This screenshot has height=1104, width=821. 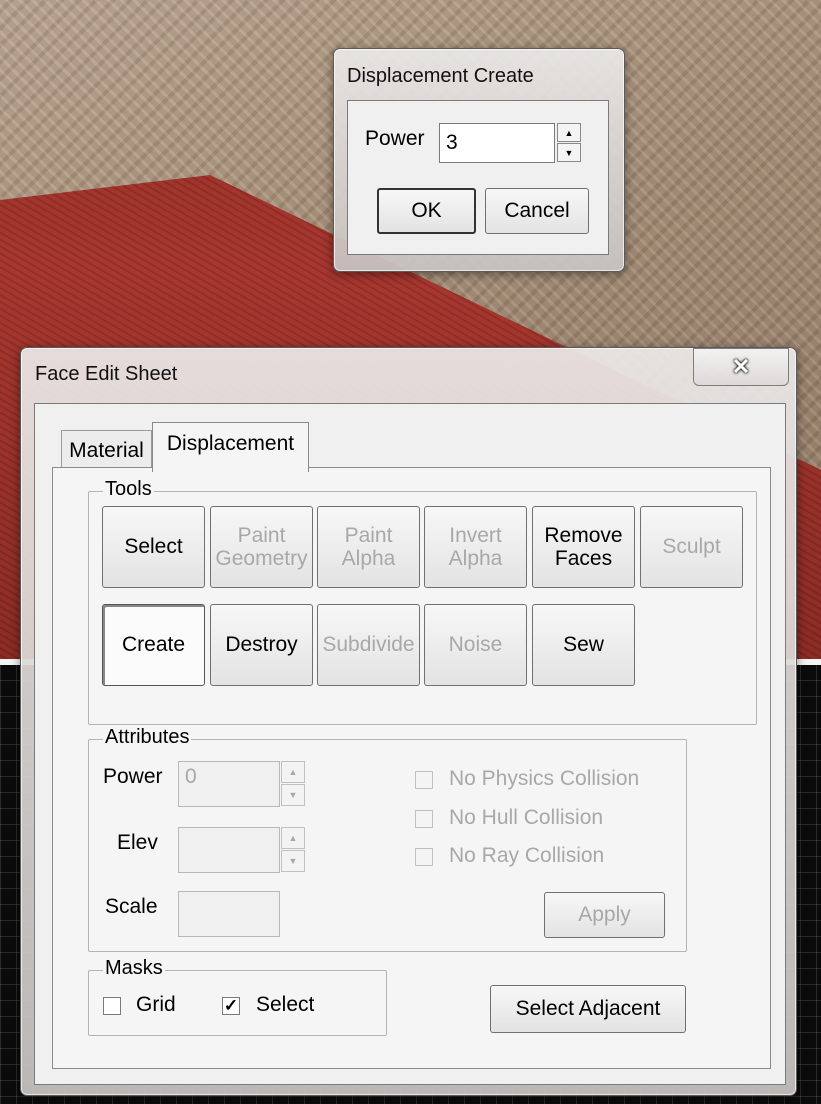 I want to click on invert-alpha-button: Invert Alpha, so click(x=475, y=547).